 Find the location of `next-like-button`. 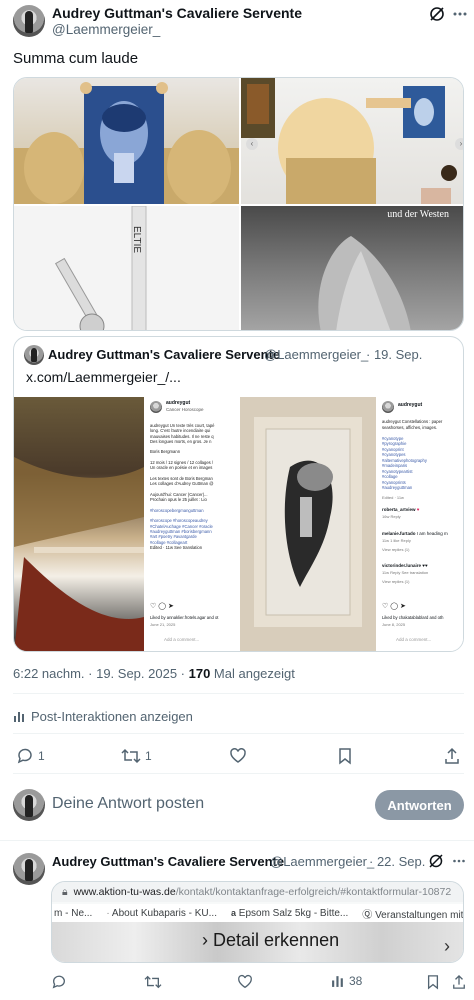

next-like-button is located at coordinates (245, 982).